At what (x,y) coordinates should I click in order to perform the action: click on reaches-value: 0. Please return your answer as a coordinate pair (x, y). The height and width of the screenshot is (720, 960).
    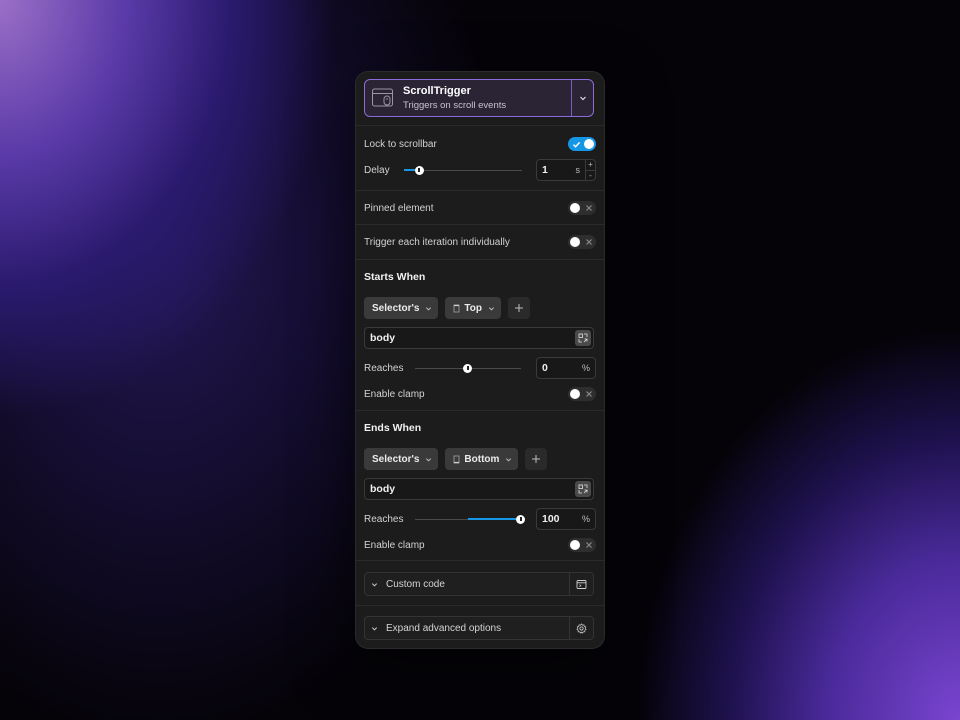
    Looking at the image, I should click on (559, 368).